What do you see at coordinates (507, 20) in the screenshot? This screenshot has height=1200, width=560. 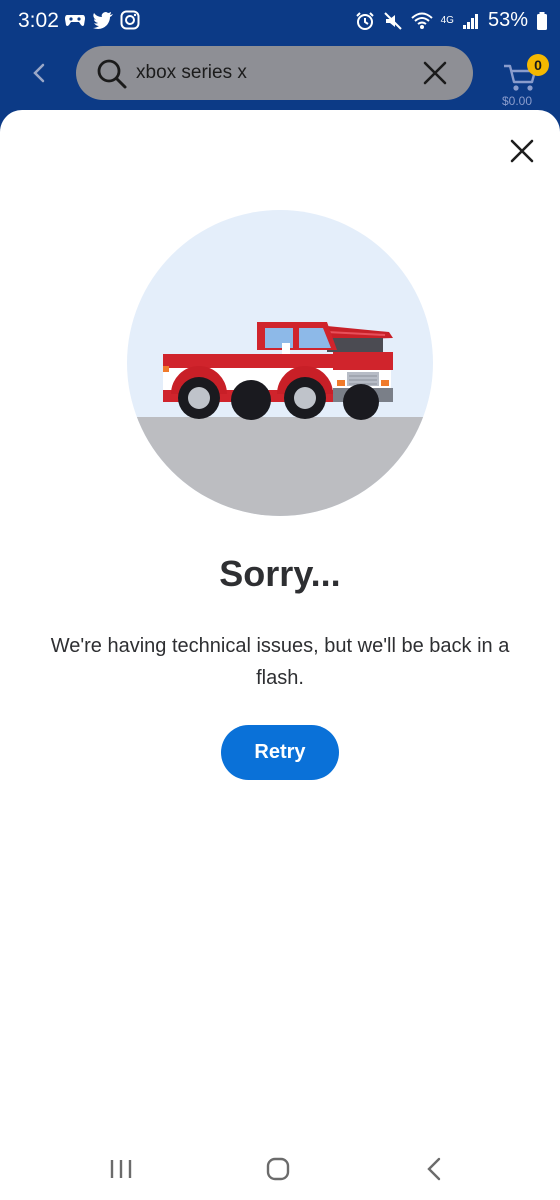 I see `battery-percent: 53%` at bounding box center [507, 20].